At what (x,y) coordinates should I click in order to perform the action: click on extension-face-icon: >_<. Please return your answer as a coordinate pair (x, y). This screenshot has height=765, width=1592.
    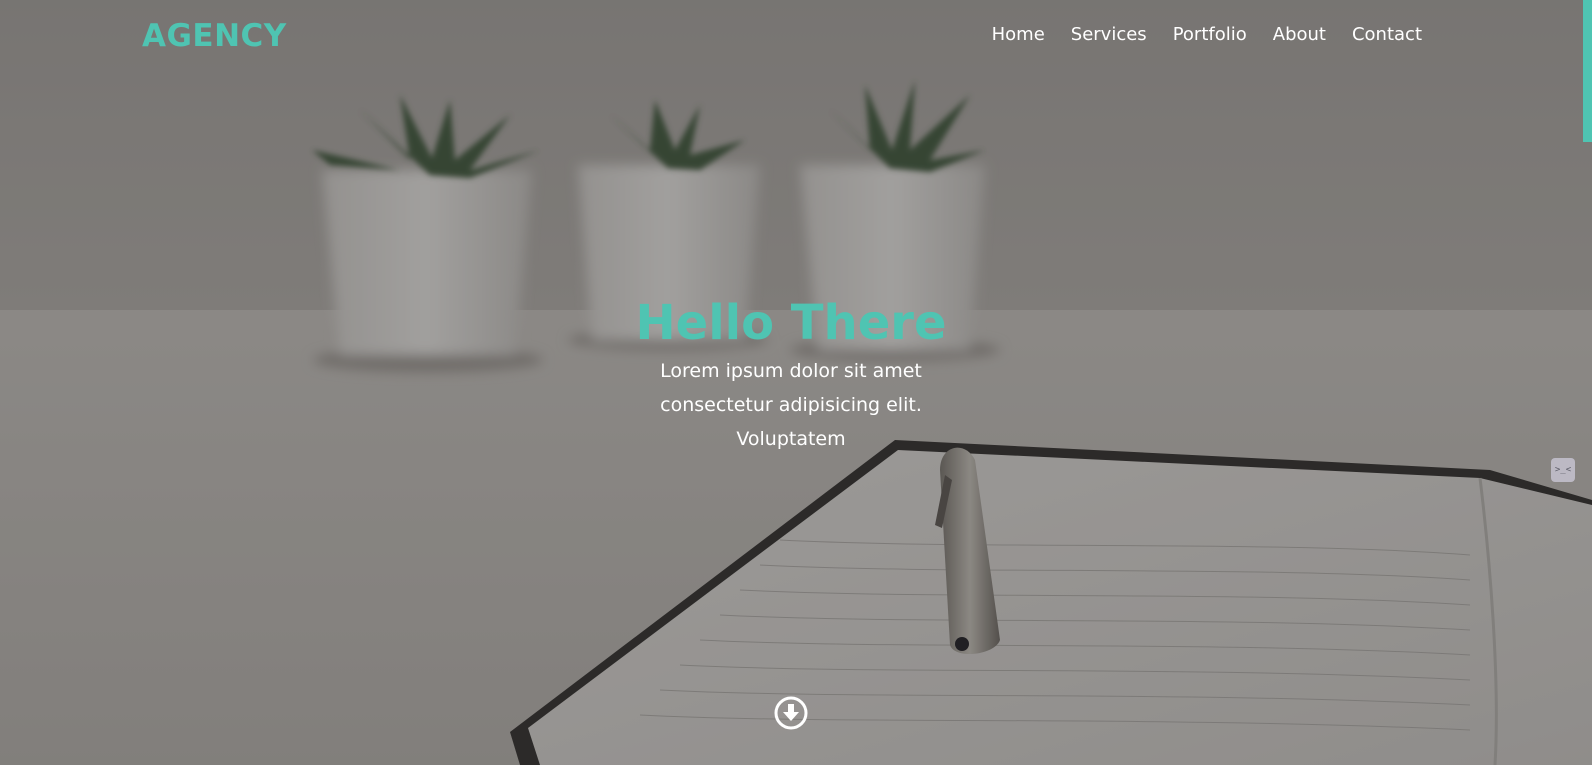
    Looking at the image, I should click on (1563, 470).